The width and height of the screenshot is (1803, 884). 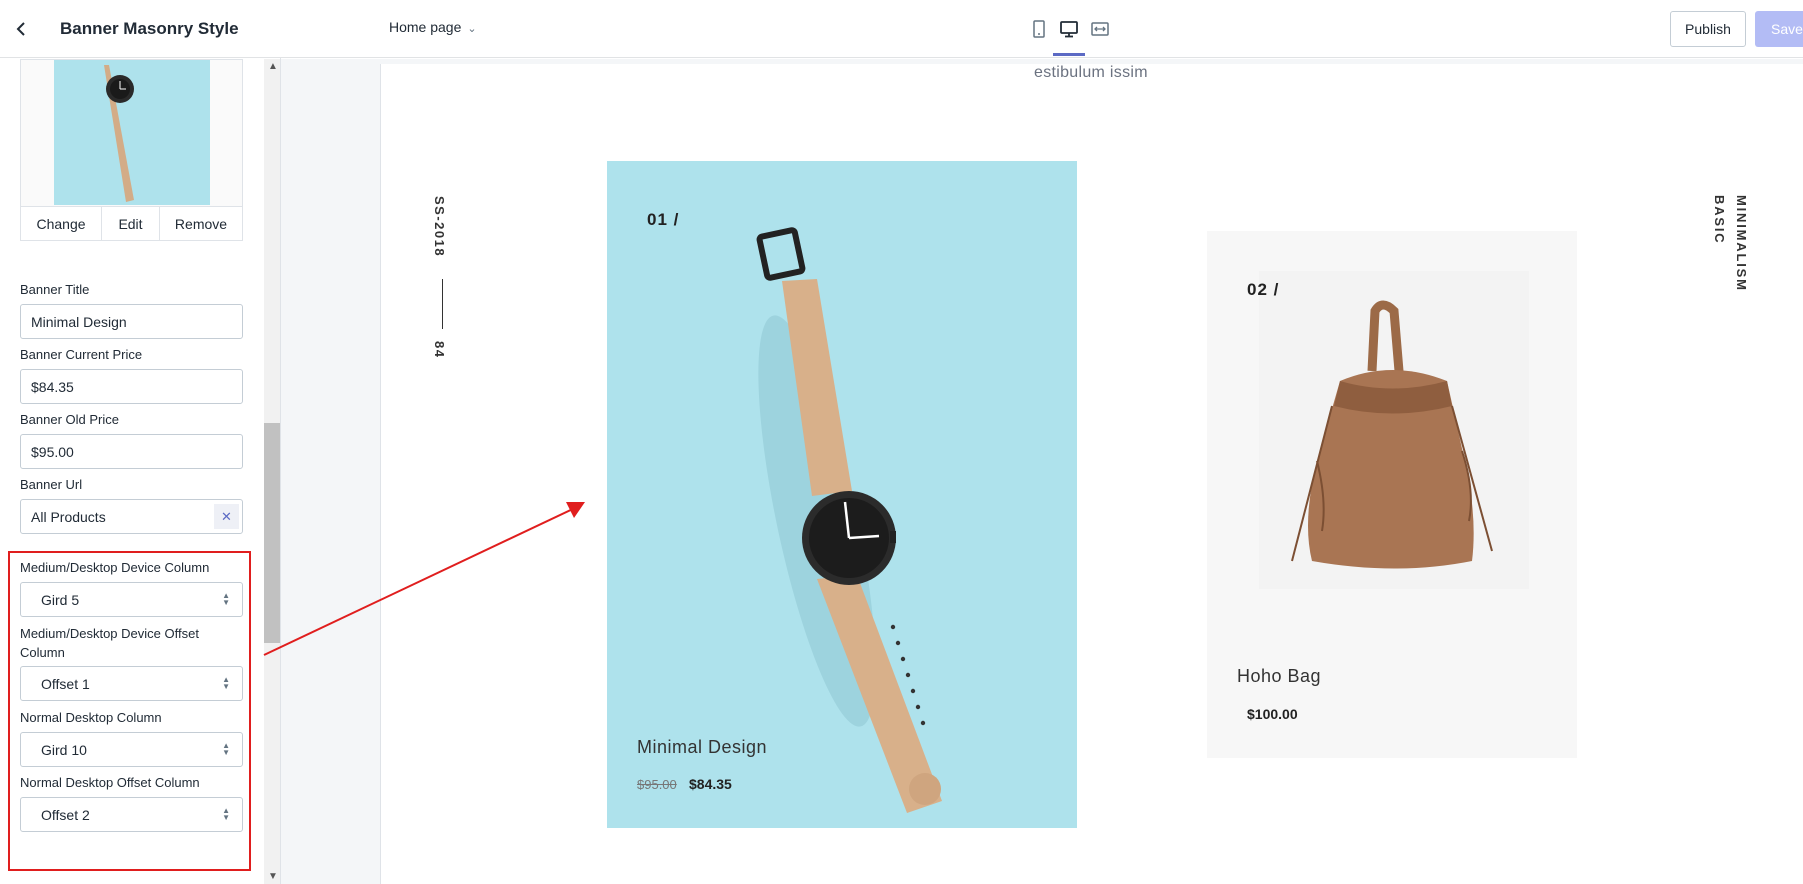 What do you see at coordinates (1069, 54) in the screenshot?
I see `active-device-indicator` at bounding box center [1069, 54].